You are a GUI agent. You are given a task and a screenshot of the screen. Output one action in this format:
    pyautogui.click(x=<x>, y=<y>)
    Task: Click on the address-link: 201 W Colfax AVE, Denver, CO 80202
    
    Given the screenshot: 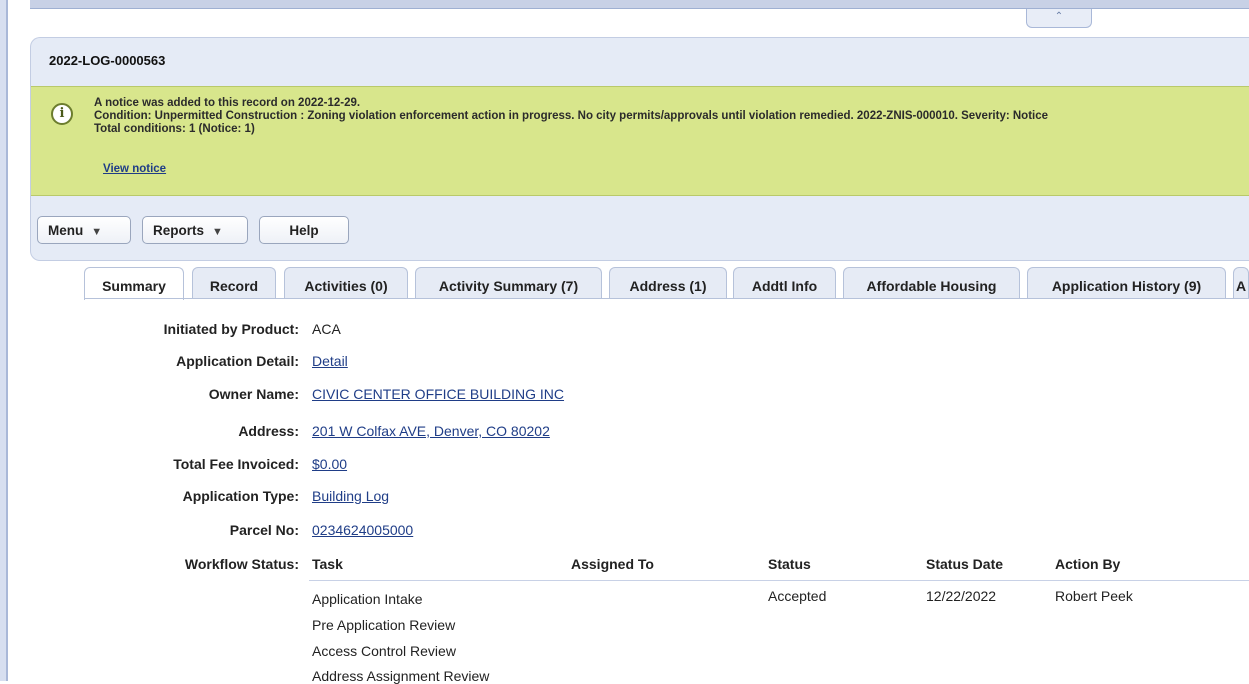 What is the action you would take?
    pyautogui.click(x=431, y=431)
    